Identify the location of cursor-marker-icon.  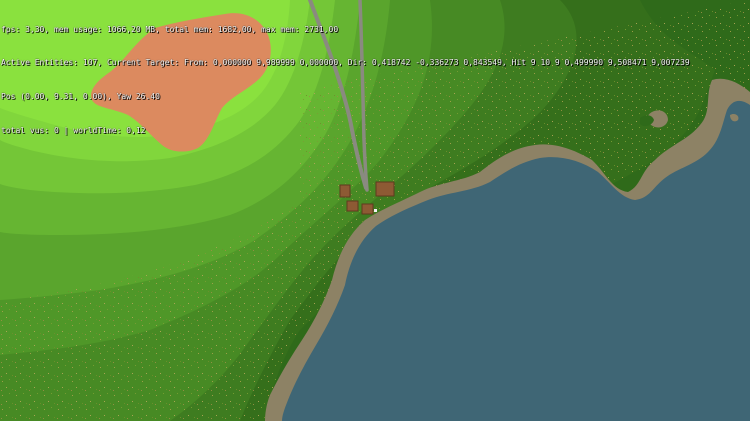
(375, 210).